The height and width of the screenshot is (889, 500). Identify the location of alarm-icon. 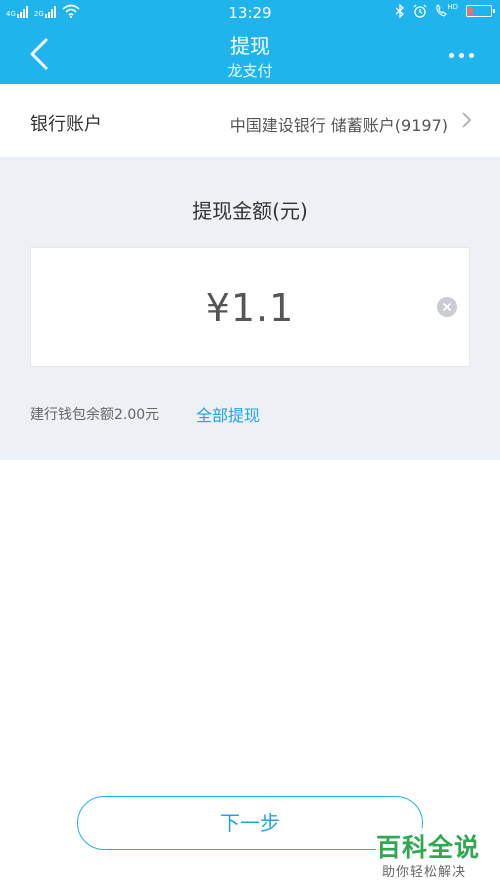
(420, 11).